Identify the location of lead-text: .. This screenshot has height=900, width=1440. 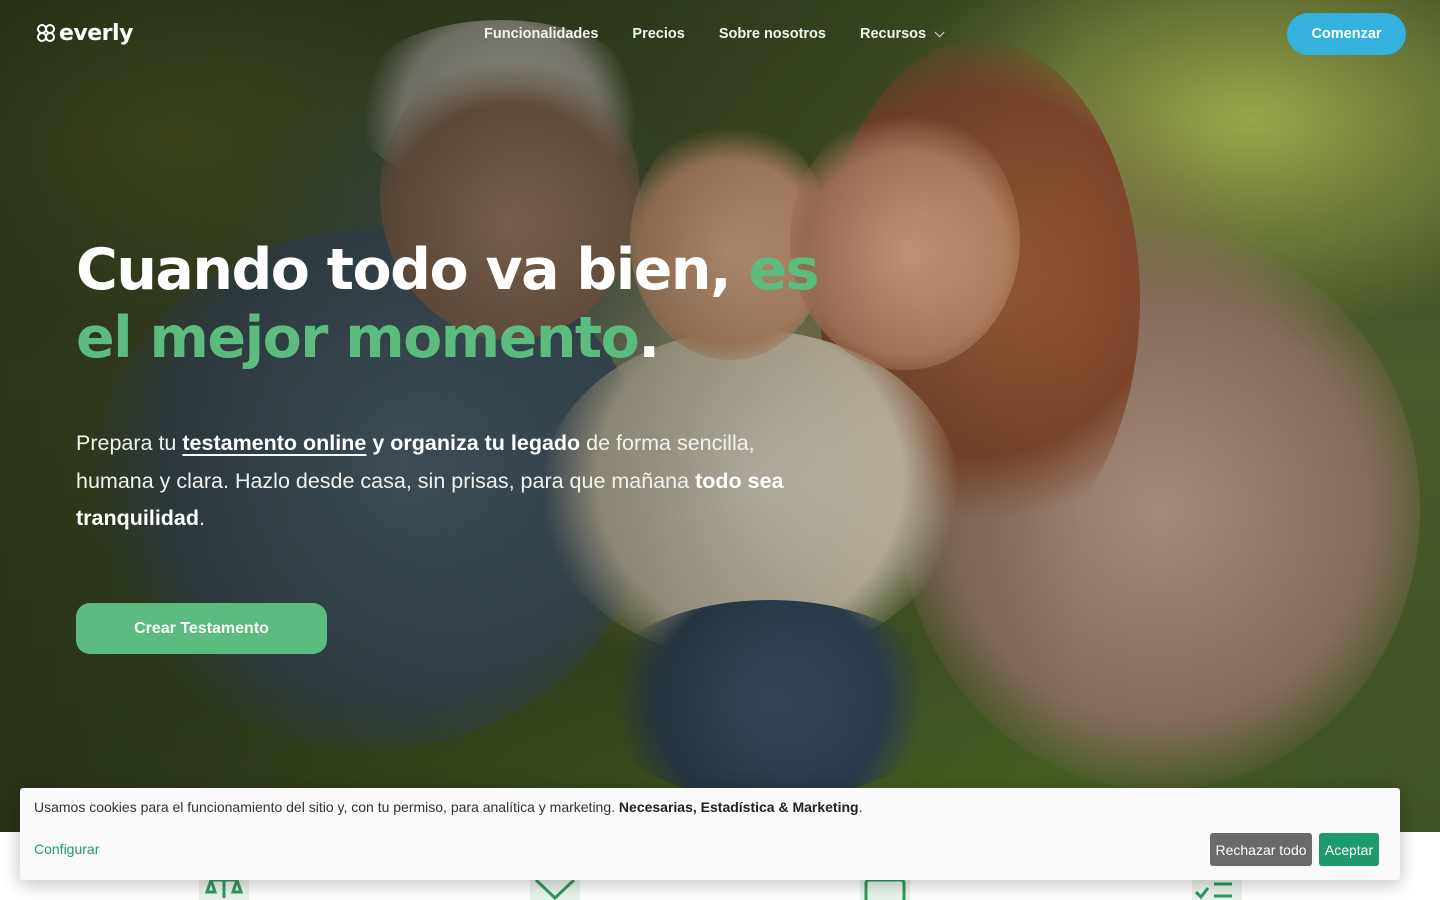
(202, 518).